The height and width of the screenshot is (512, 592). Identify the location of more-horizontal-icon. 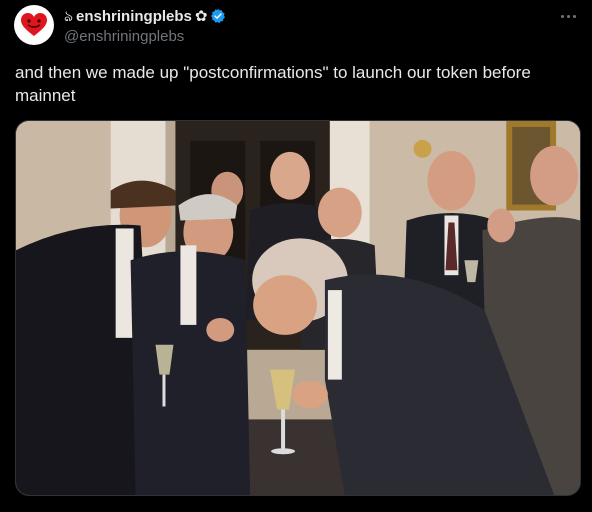
(568, 16).